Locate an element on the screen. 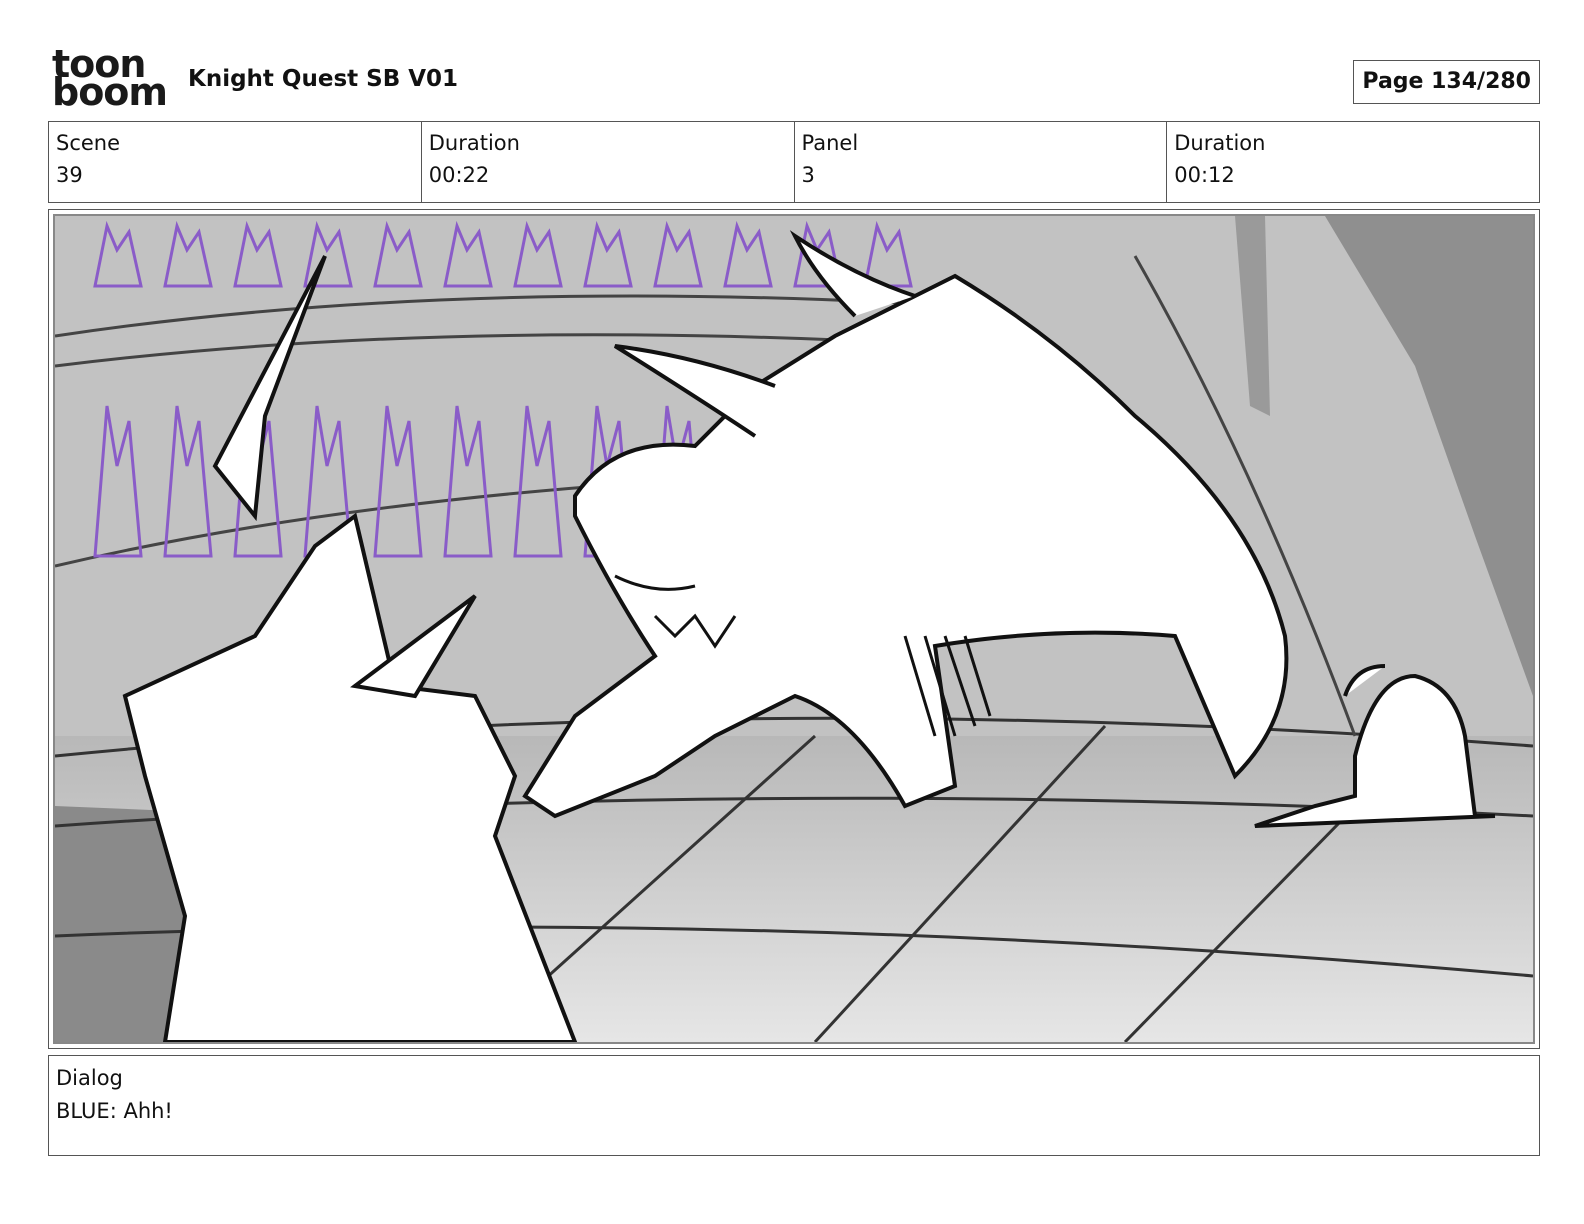 The height and width of the screenshot is (1224, 1584). scene-value: 39 is located at coordinates (69, 175).